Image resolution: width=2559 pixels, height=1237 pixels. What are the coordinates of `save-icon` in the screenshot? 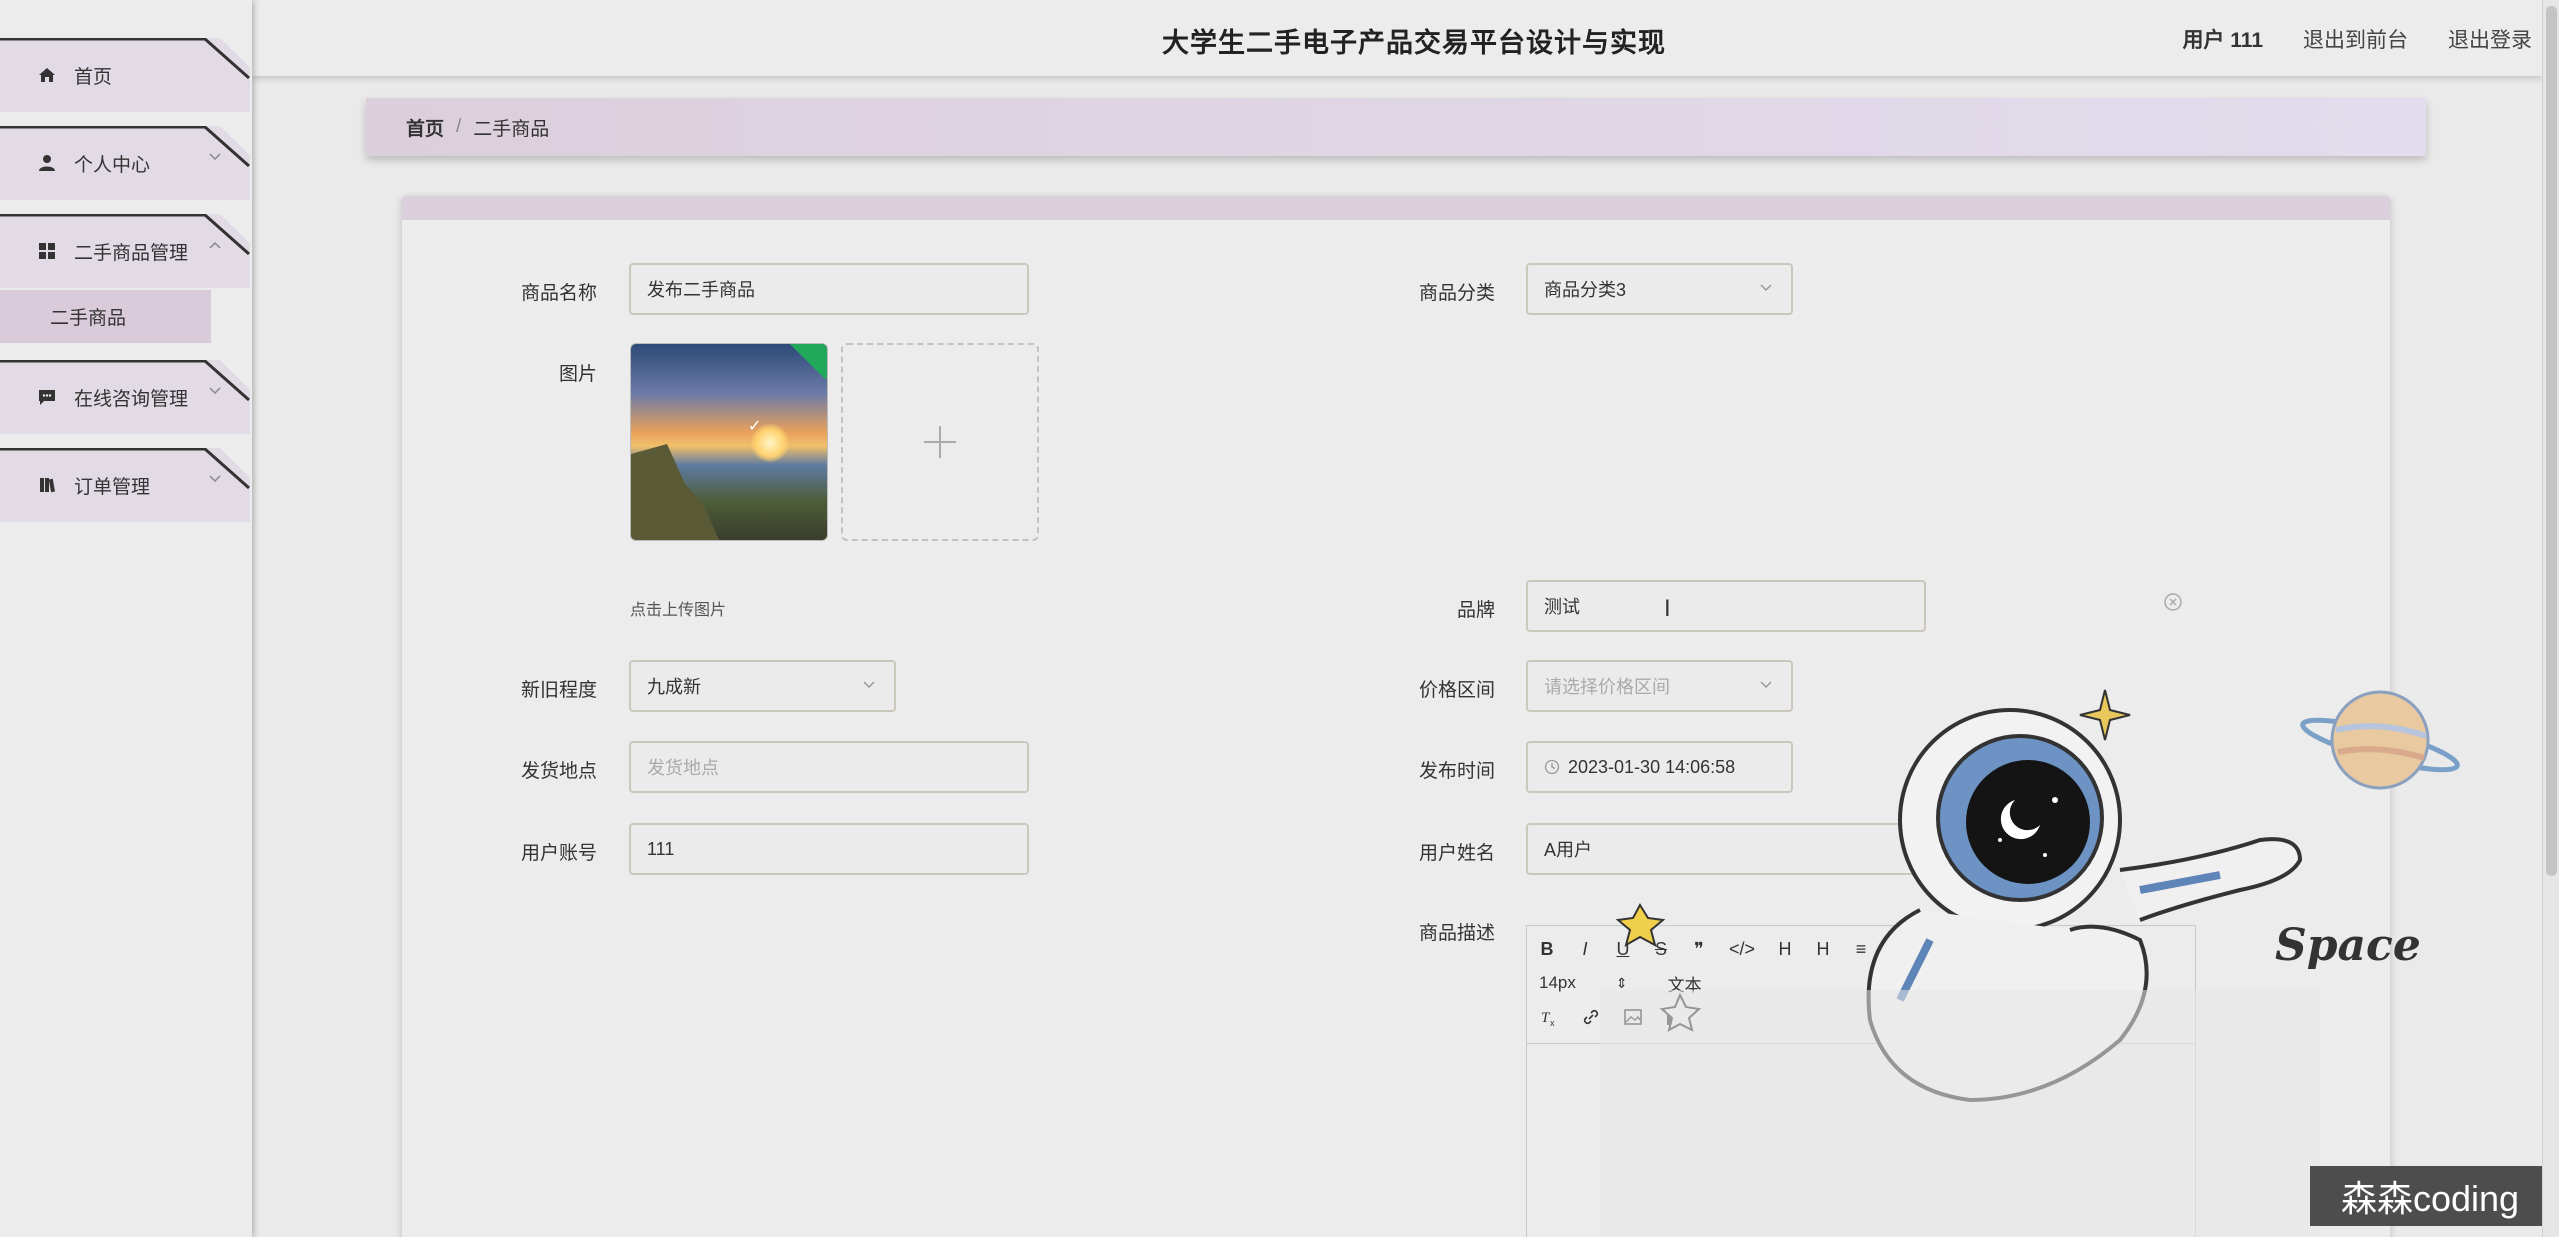 It's located at (1675, 1017).